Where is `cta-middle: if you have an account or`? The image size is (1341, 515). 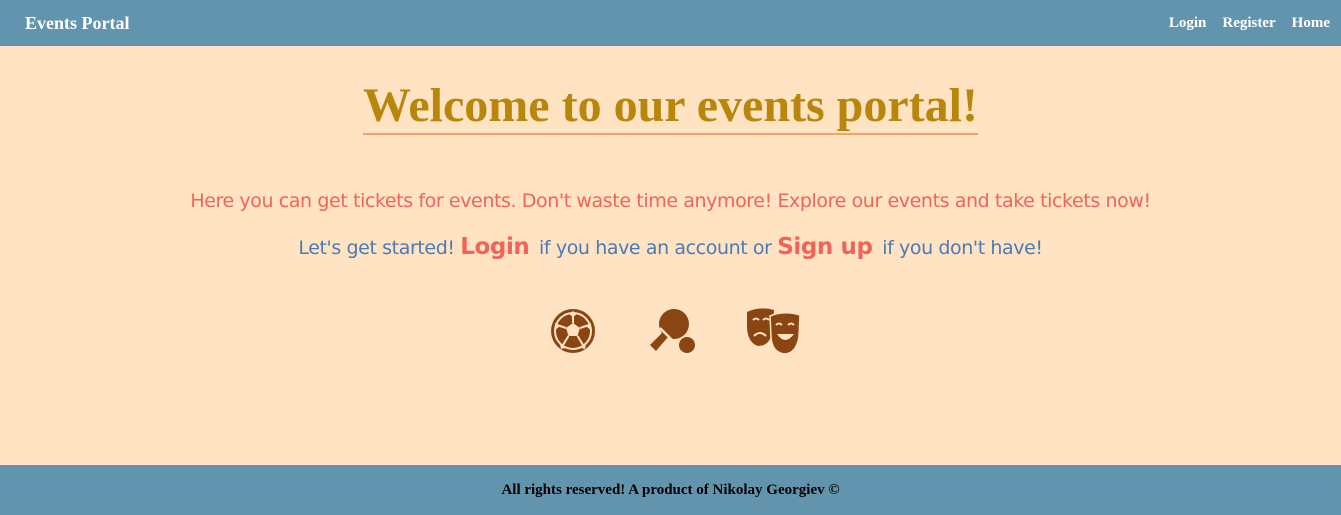
cta-middle: if you have an account or is located at coordinates (655, 248).